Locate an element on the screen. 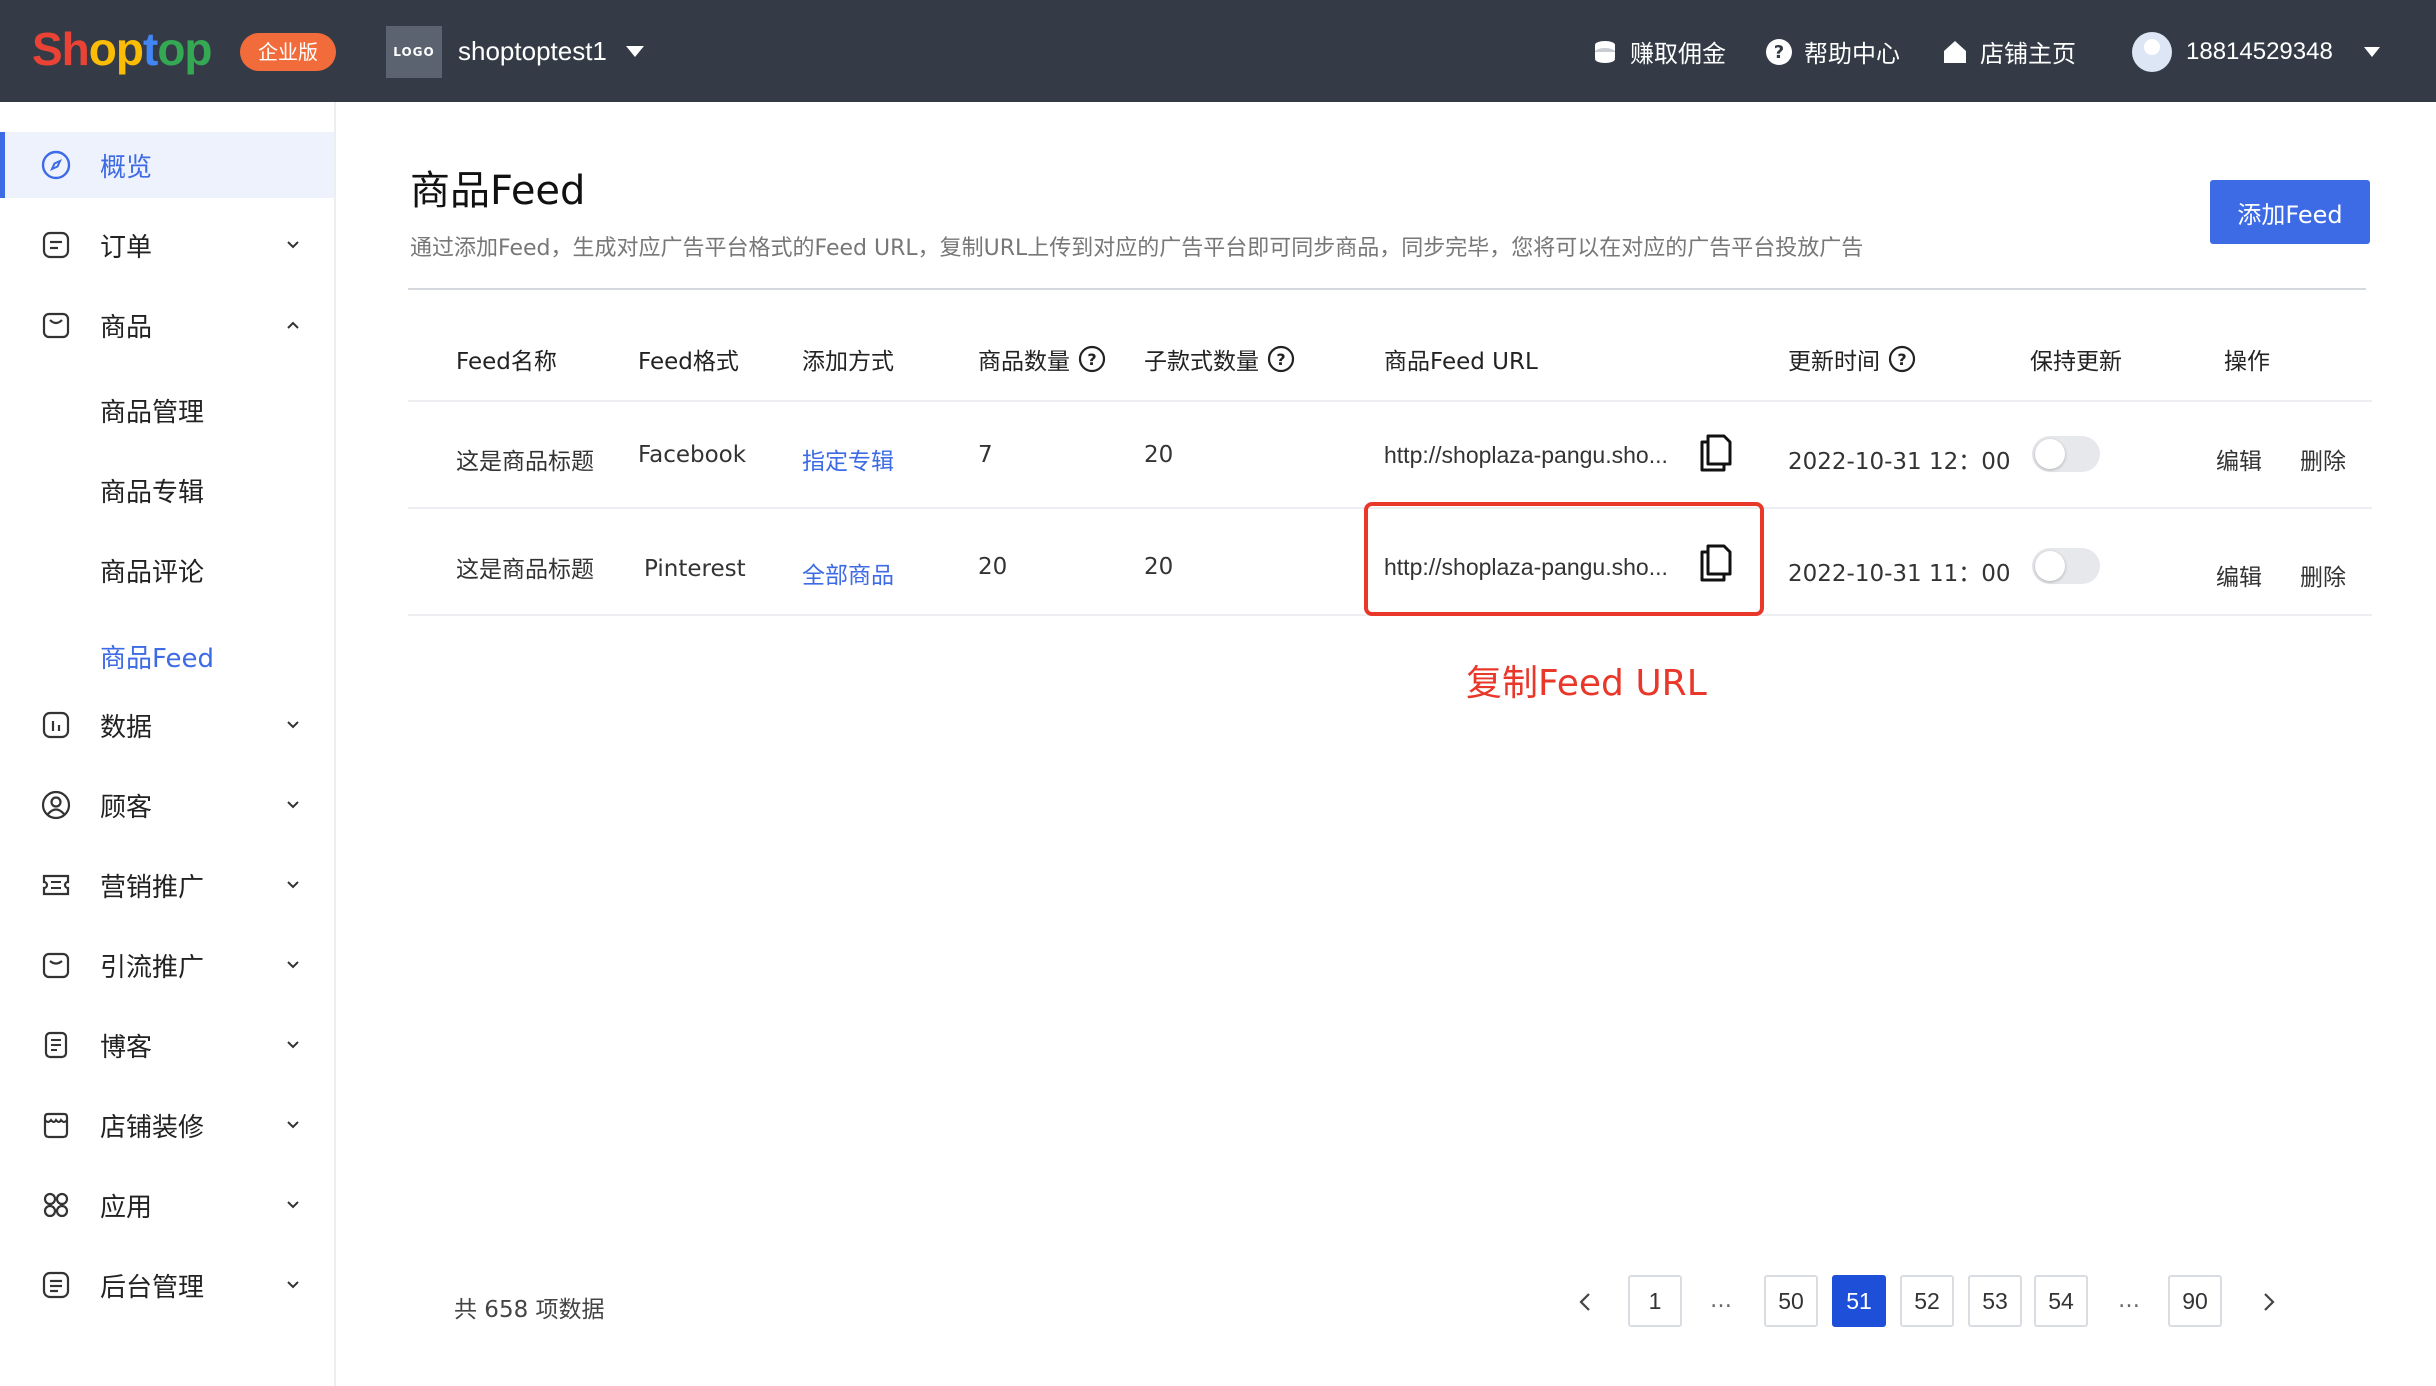 The width and height of the screenshot is (2436, 1386). chevron-left-icon is located at coordinates (1586, 1302).